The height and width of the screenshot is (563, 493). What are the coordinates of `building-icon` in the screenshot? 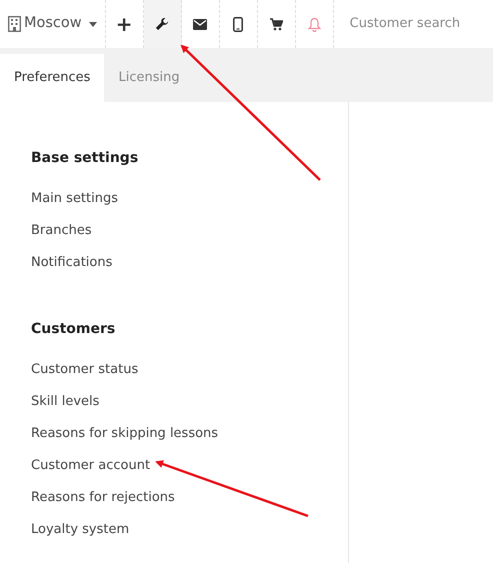 It's located at (14, 24).